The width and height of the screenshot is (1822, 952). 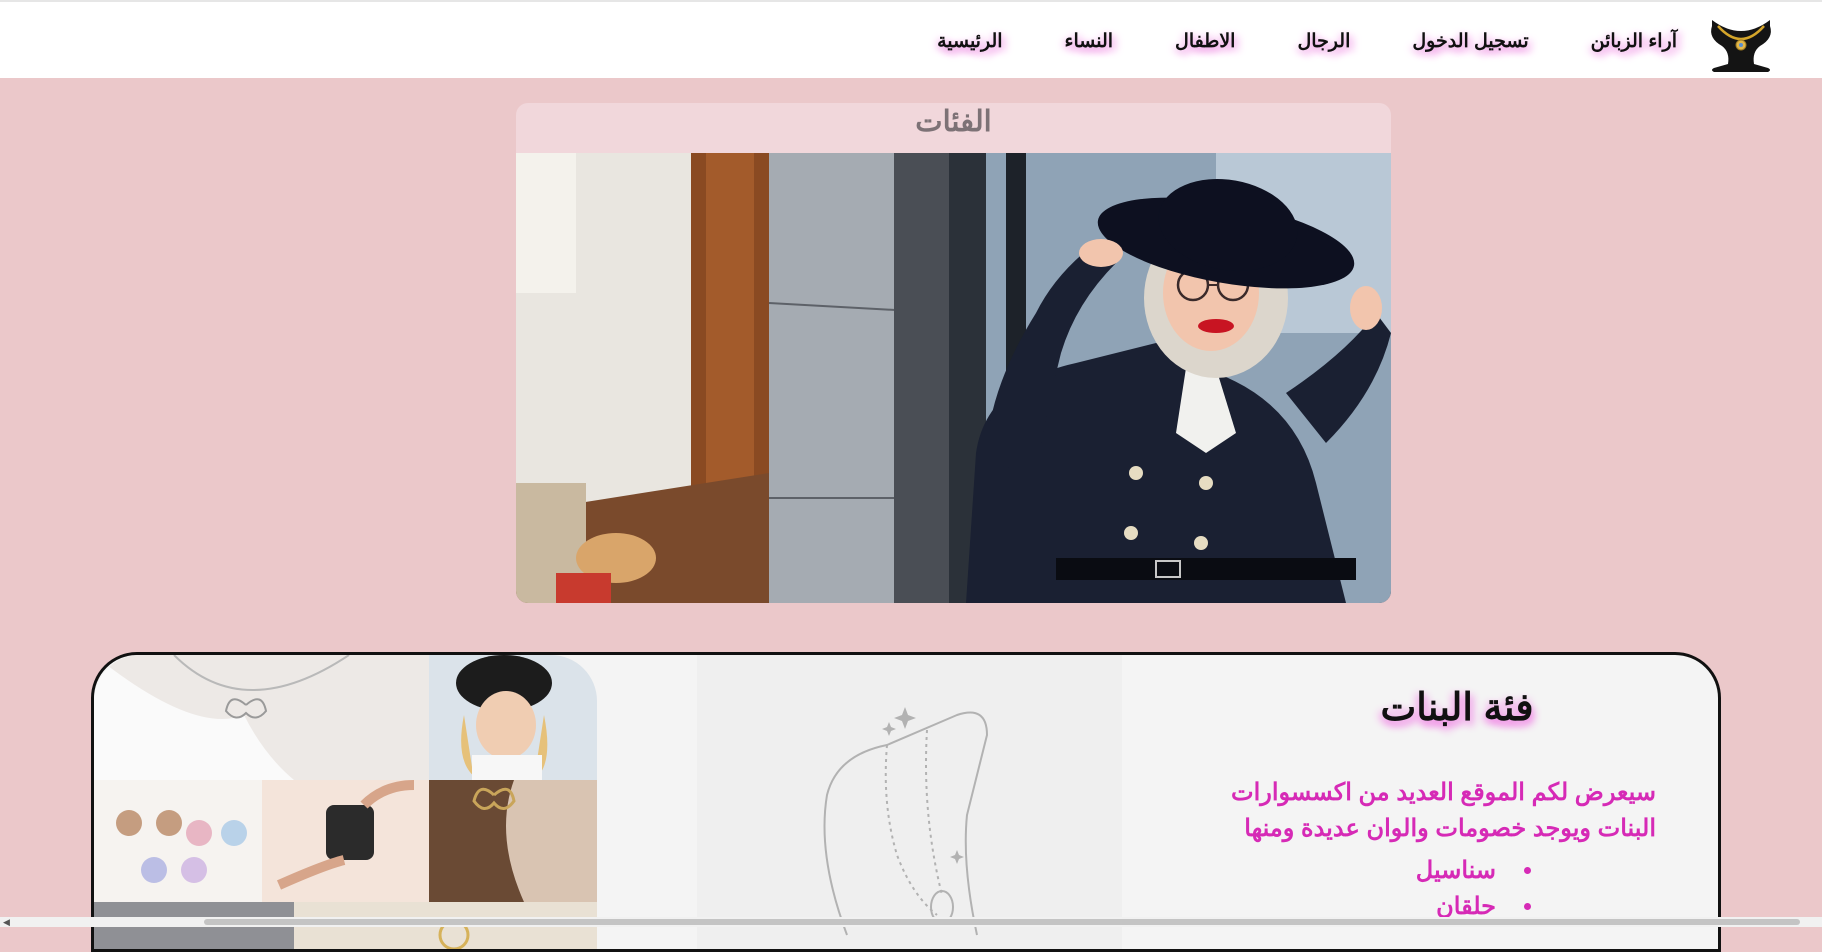 What do you see at coordinates (1089, 41) in the screenshot?
I see `nav-item-women: النساء` at bounding box center [1089, 41].